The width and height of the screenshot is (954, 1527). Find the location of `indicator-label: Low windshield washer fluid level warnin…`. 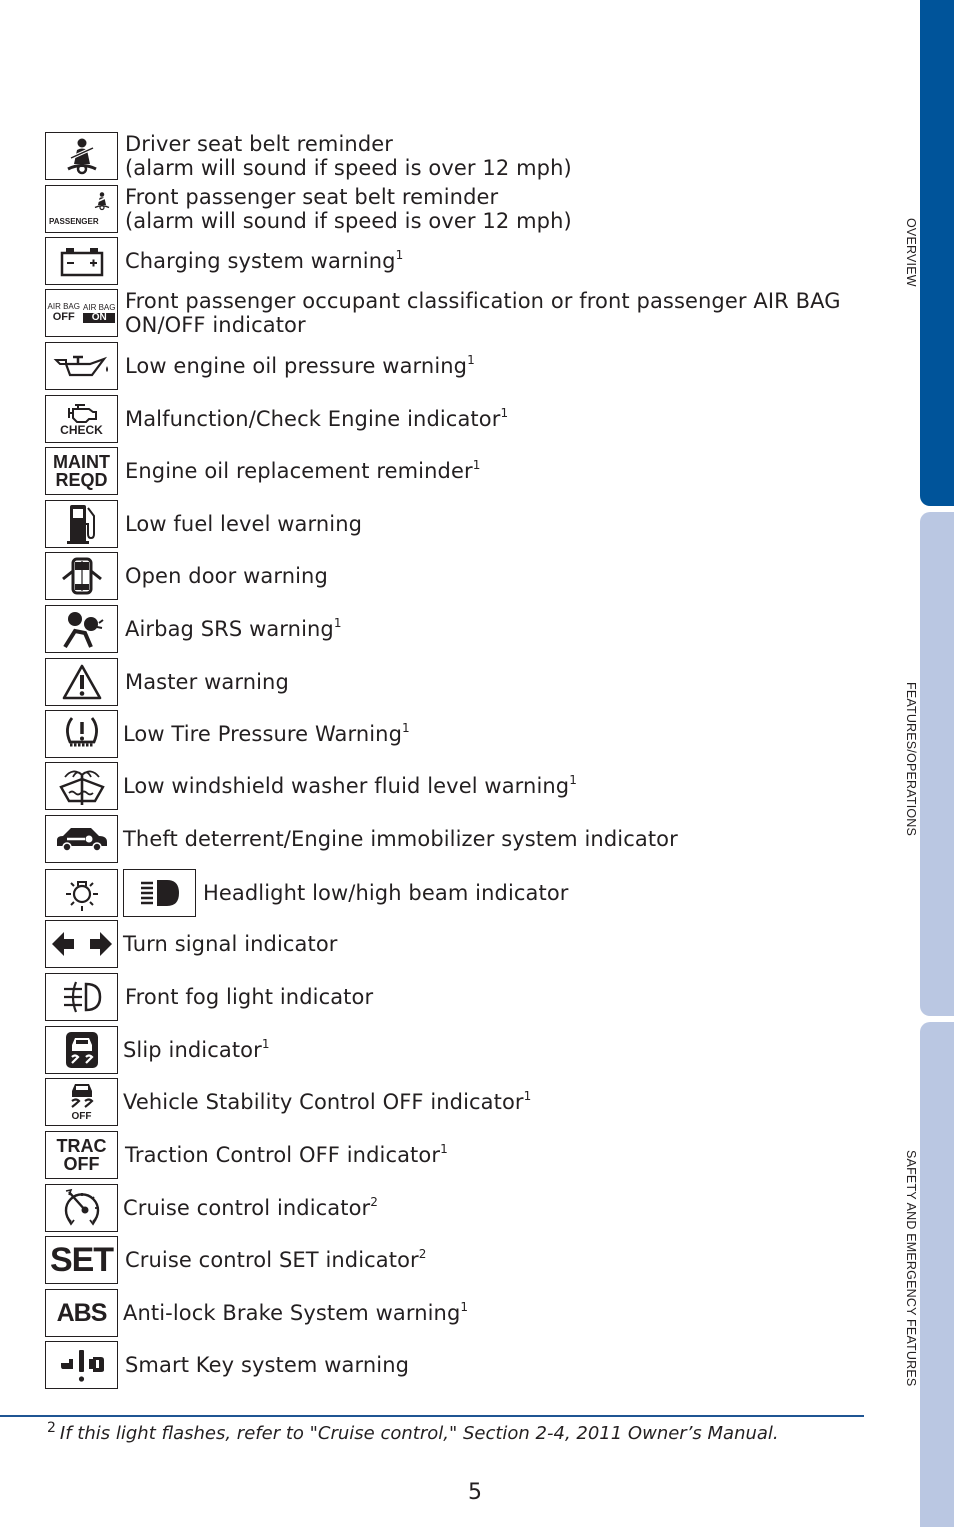

indicator-label: Low windshield washer fluid level warnin… is located at coordinates (350, 785).